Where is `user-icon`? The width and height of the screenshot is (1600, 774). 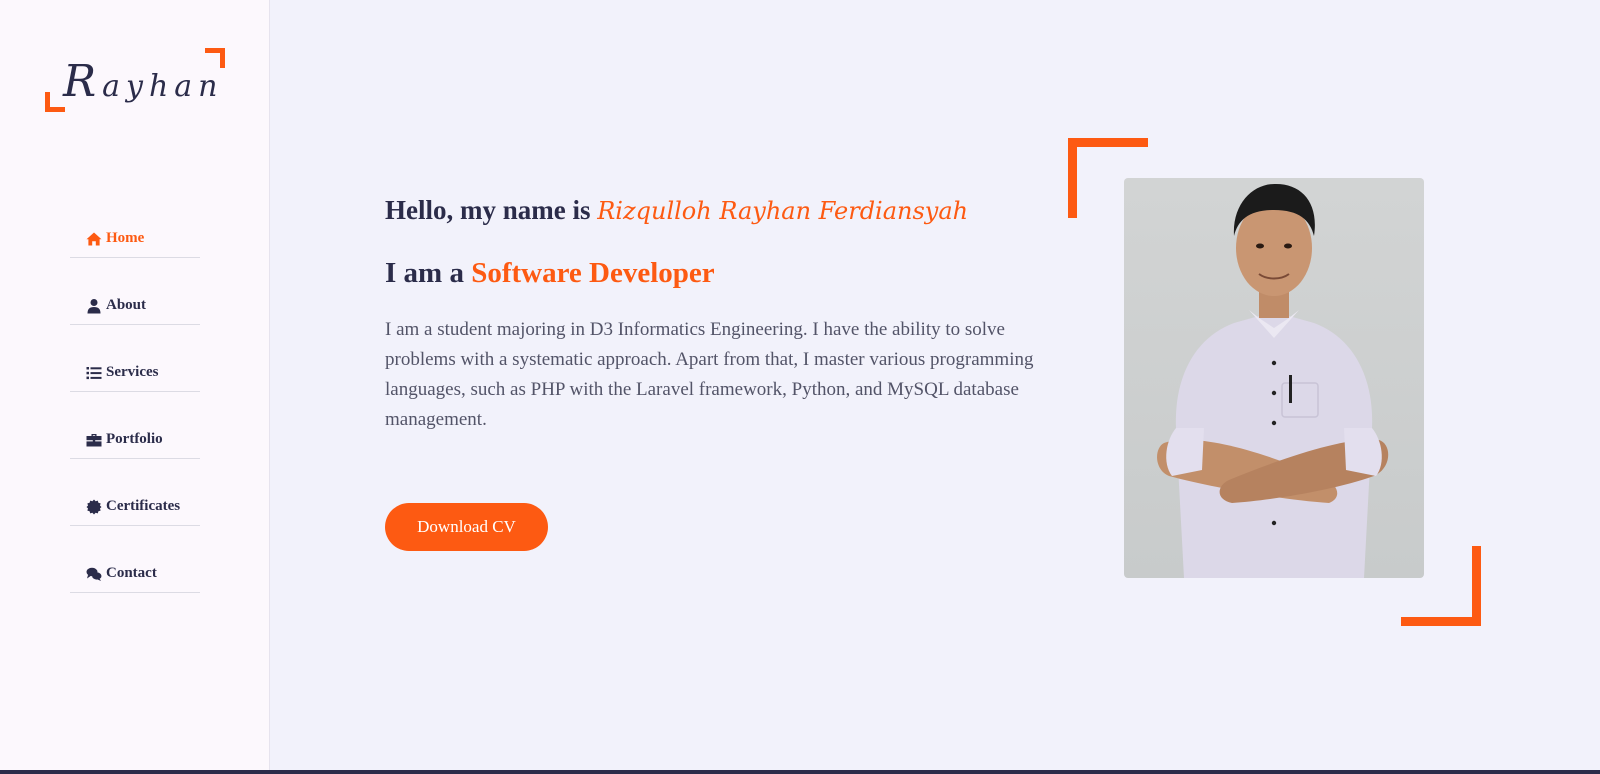 user-icon is located at coordinates (94, 306).